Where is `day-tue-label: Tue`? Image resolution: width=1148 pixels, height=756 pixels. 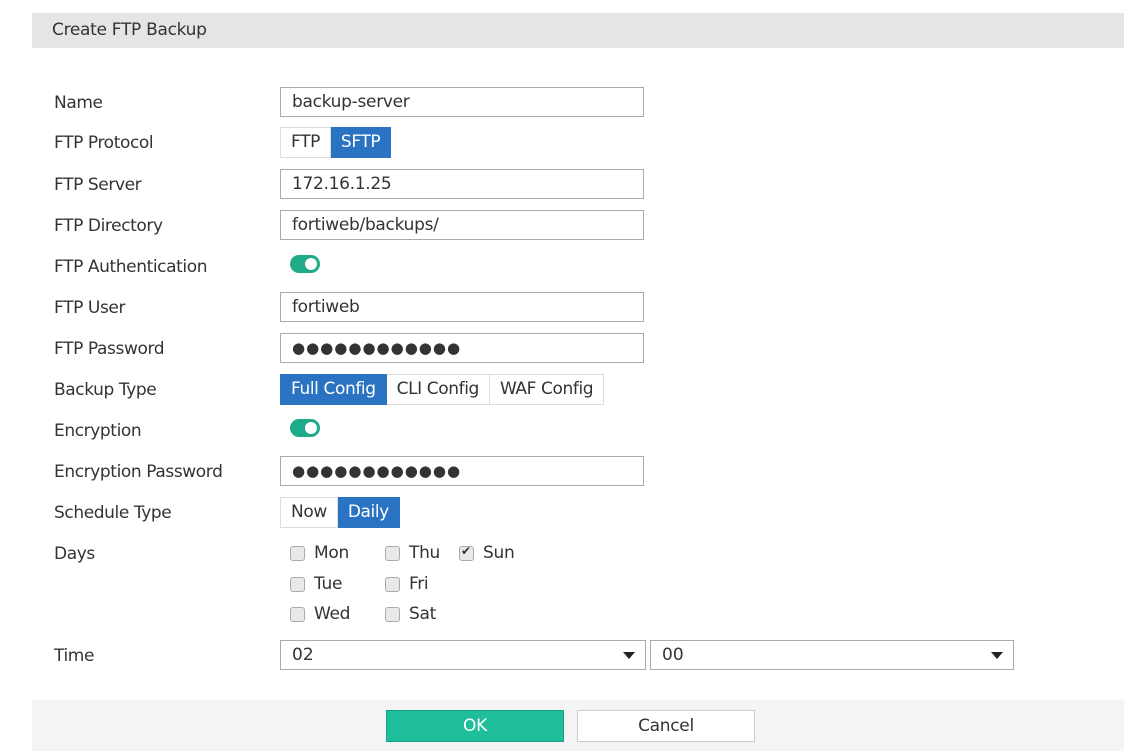
day-tue-label: Tue is located at coordinates (328, 584).